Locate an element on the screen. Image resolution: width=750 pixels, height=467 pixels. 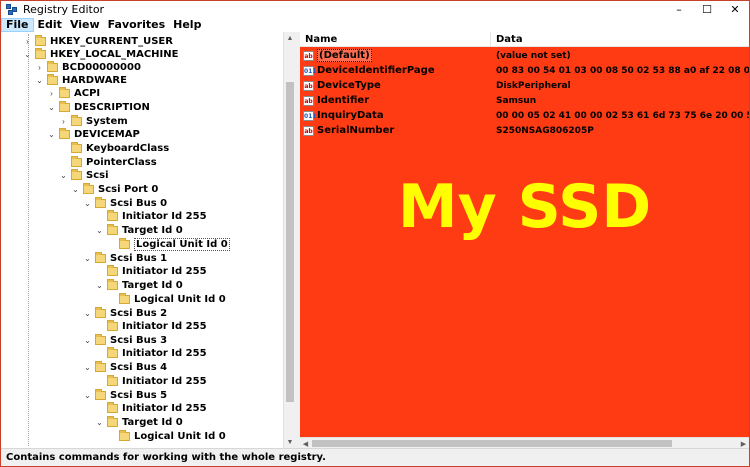
tree-node: ⌄ HKEY_LOCAL_MACHINE is located at coordinates (100, 54).